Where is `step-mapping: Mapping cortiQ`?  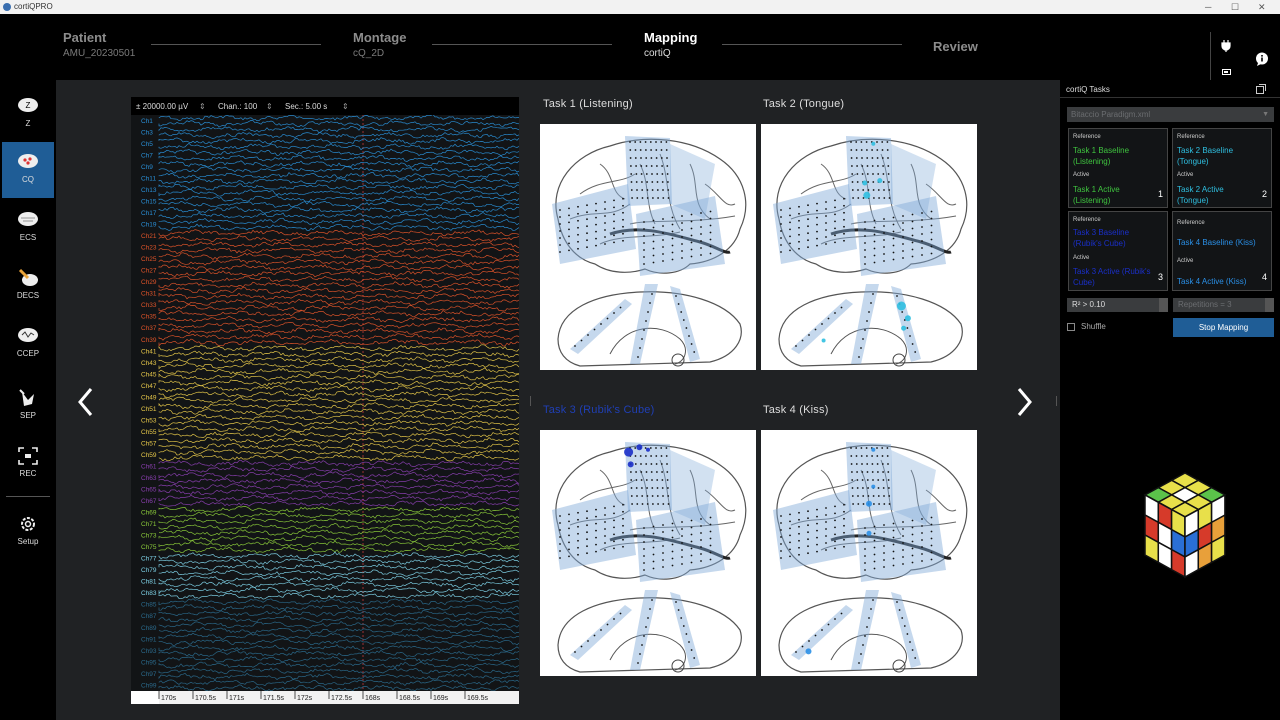 step-mapping: Mapping cortiQ is located at coordinates (670, 44).